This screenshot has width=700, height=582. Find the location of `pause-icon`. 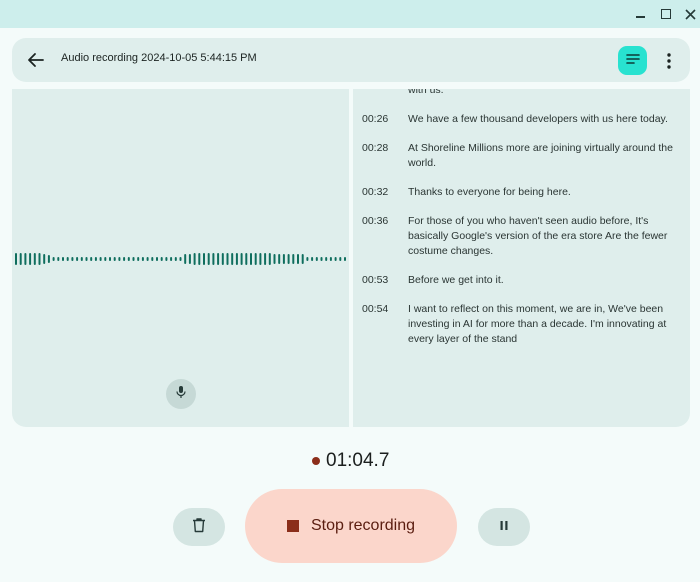

pause-icon is located at coordinates (504, 527).